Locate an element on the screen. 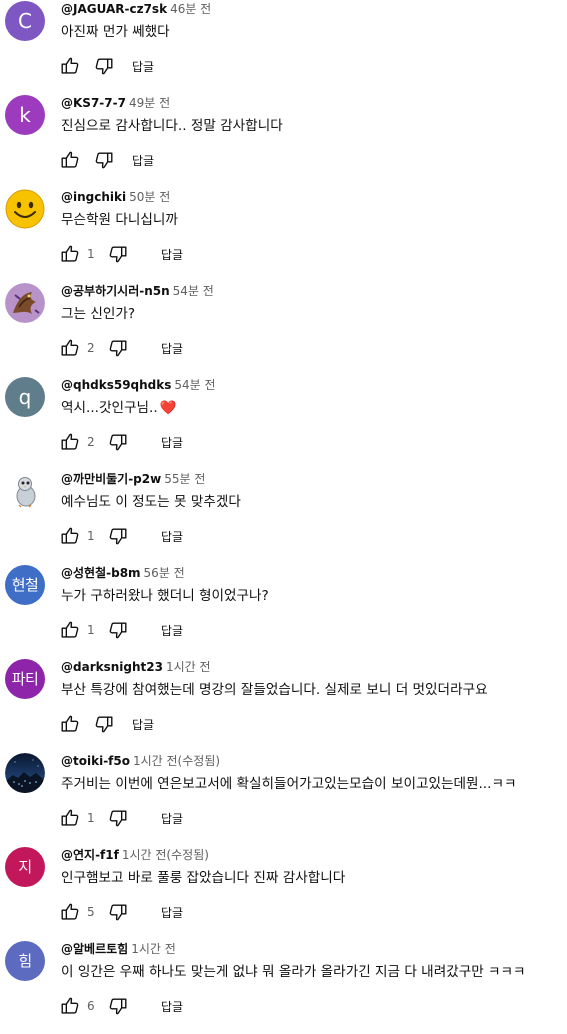 The width and height of the screenshot is (567, 1034). comment-text: 부산 특강에 참여했는데 명강의 잘들었습니다. 실제로 보니 더 멋있더라구요 is located at coordinates (274, 690).